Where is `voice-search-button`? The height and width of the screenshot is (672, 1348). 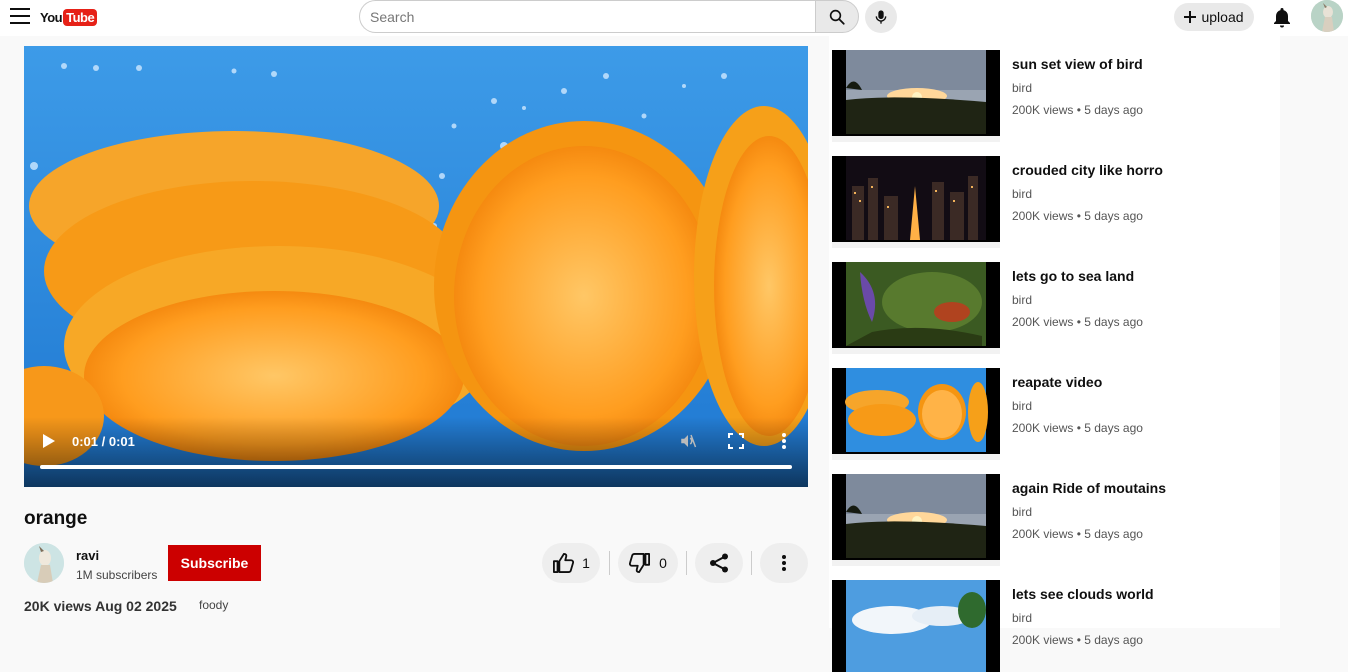 voice-search-button is located at coordinates (881, 17).